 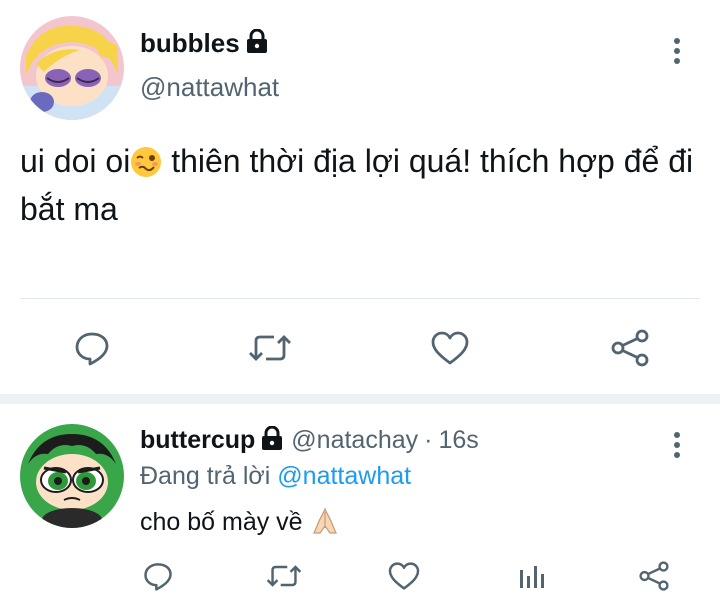 I want to click on reply-text: cho bố mày về, so click(x=240, y=524).